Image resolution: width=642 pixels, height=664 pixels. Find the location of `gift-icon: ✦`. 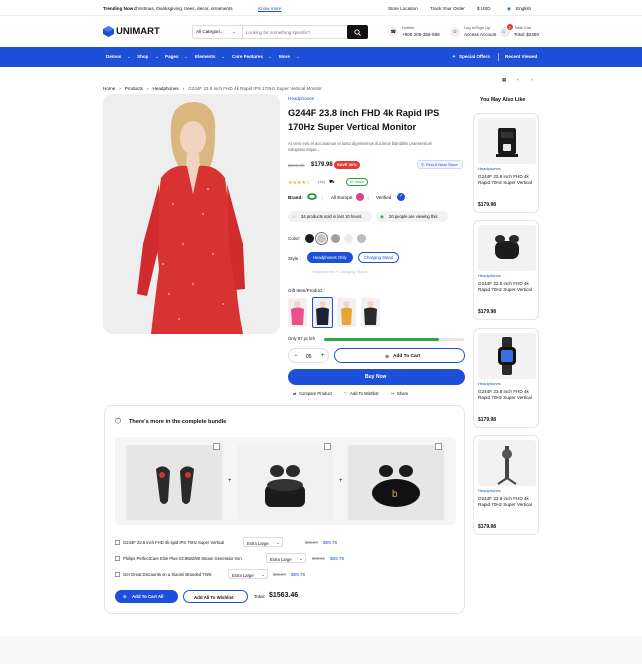

gift-icon: ✦ is located at coordinates (454, 56).